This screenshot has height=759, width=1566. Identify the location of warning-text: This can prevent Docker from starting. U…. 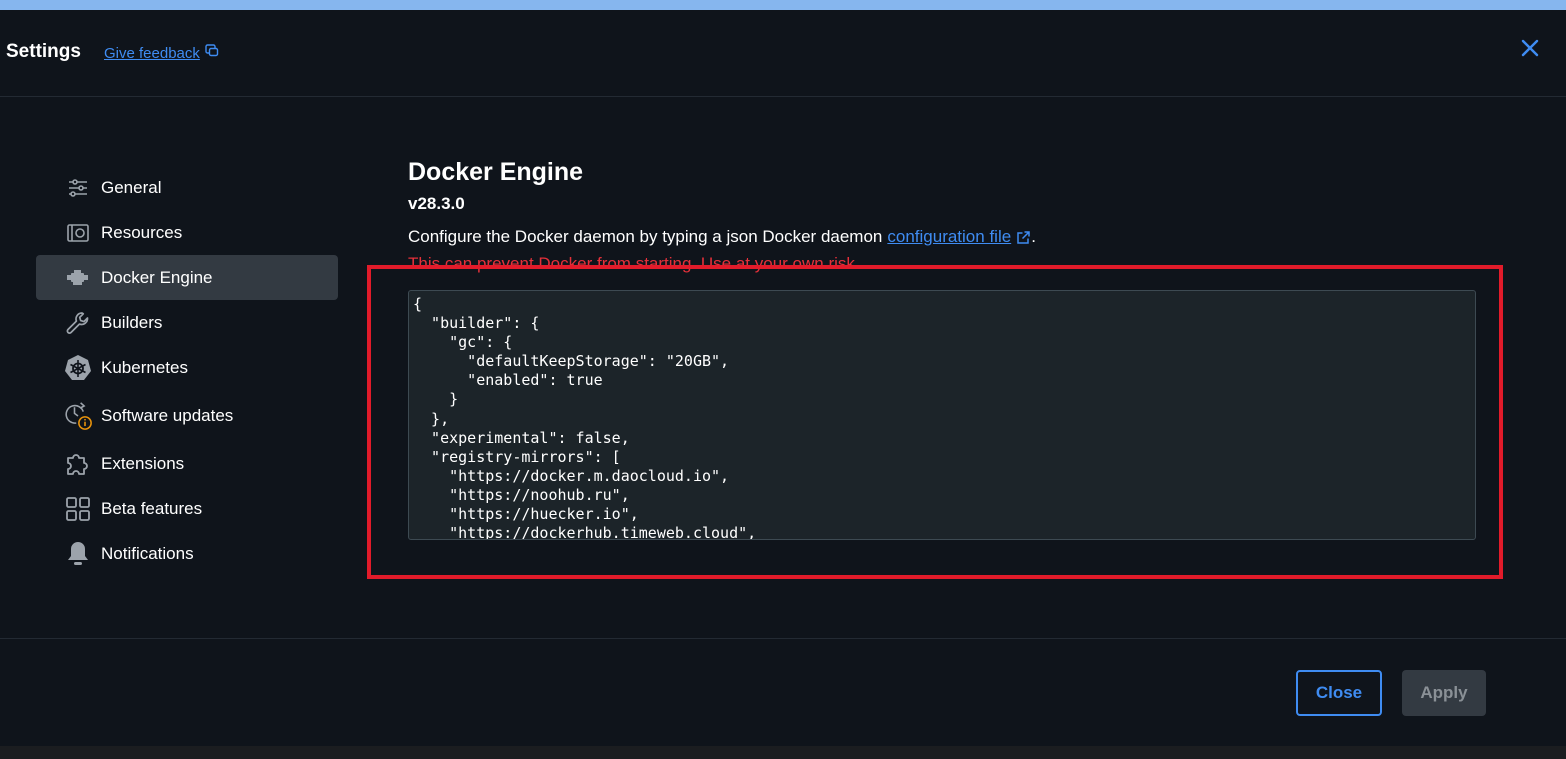
(634, 263).